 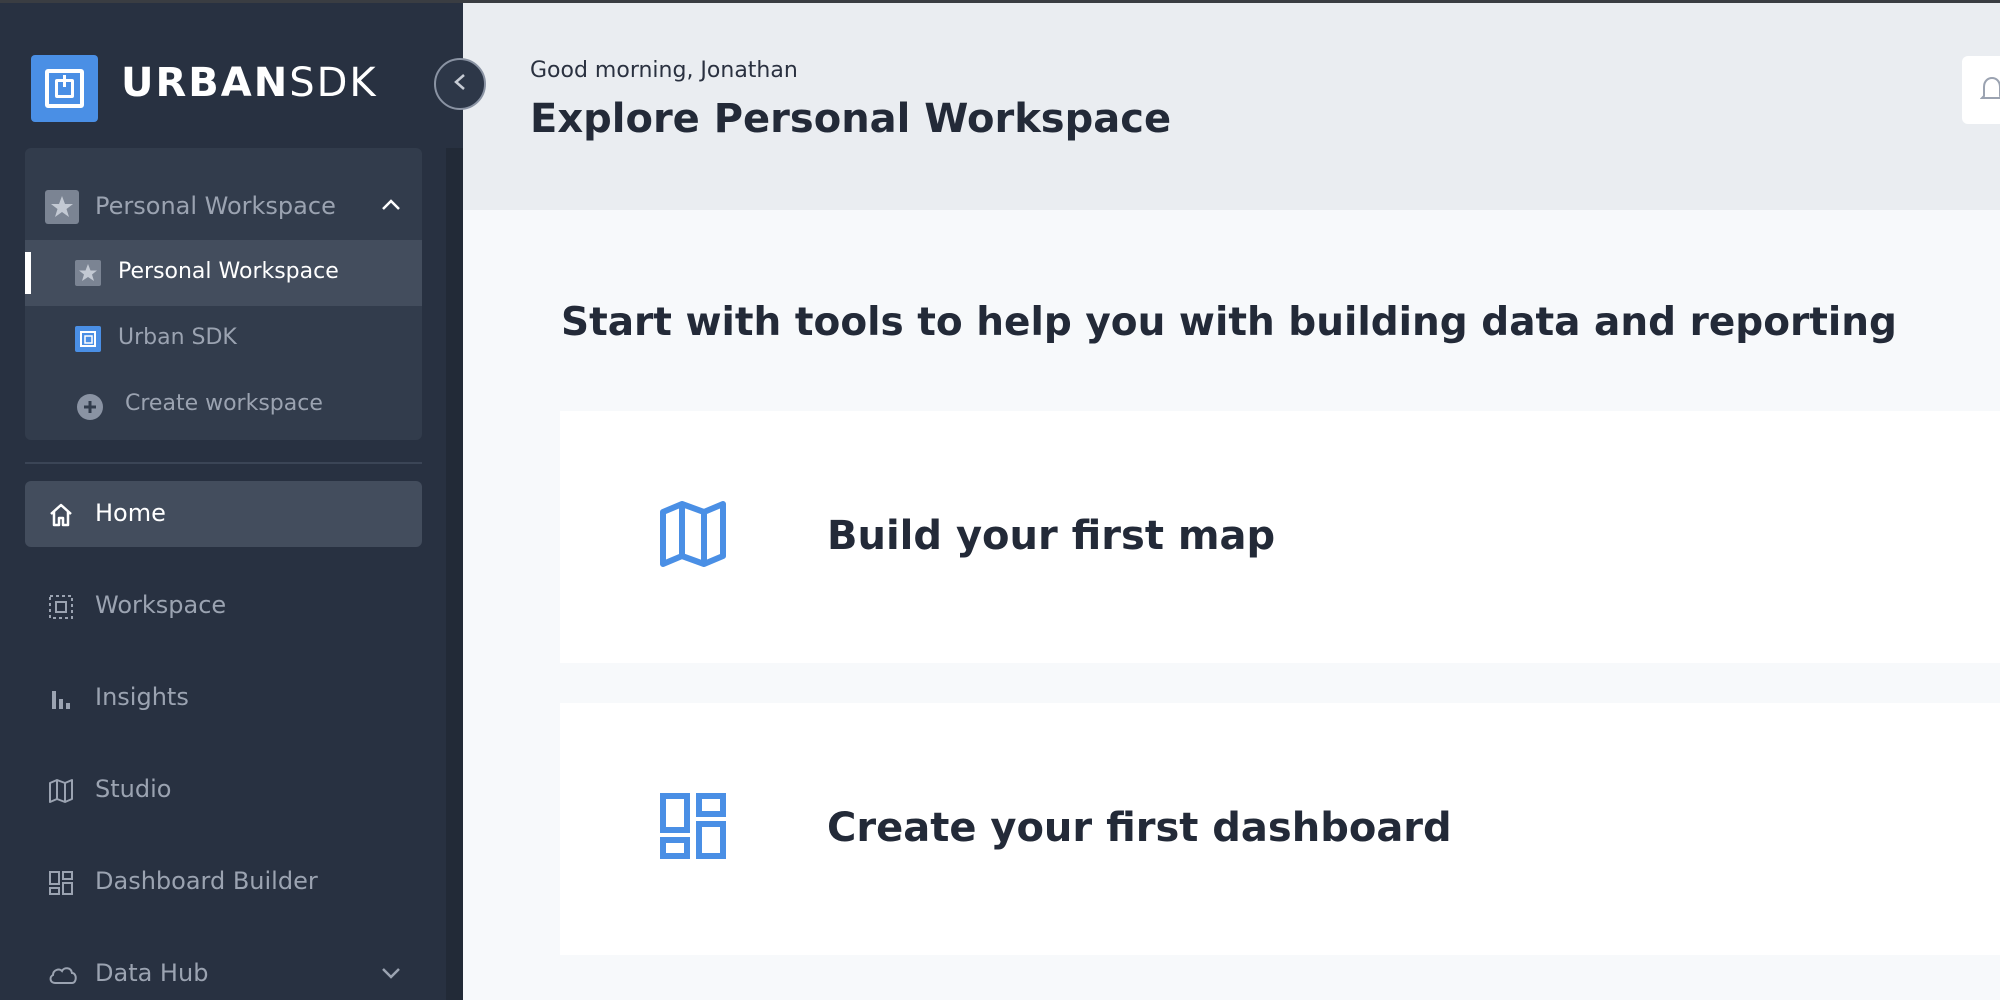 What do you see at coordinates (61, 607) in the screenshot?
I see `workspace-icon` at bounding box center [61, 607].